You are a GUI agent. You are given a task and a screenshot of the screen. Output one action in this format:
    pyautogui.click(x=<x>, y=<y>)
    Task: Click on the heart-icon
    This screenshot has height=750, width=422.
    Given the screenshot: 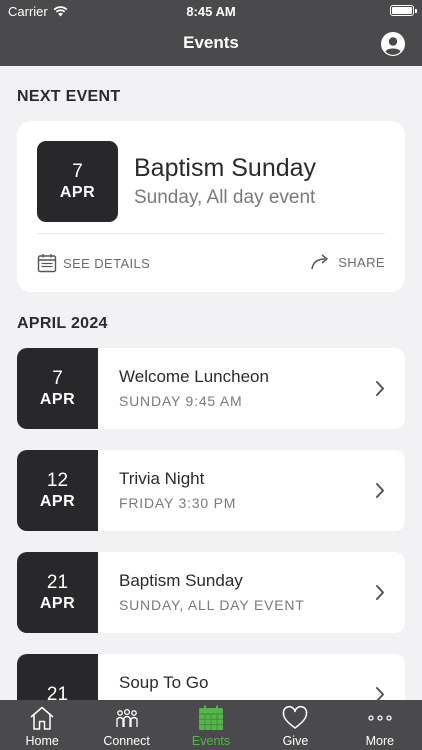 What is the action you would take?
    pyautogui.click(x=295, y=717)
    